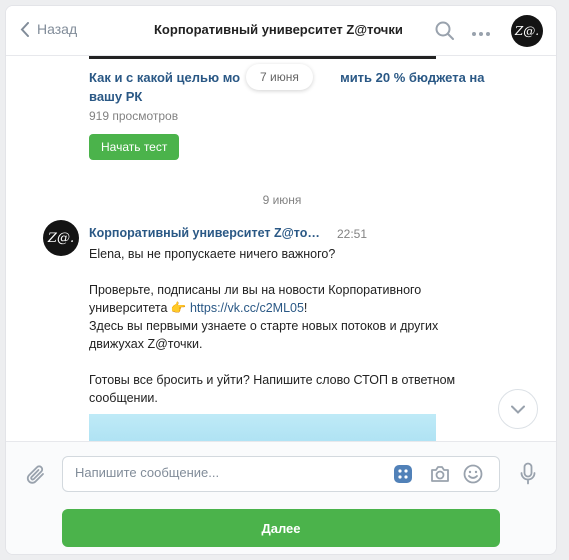 Image resolution: width=569 pixels, height=560 pixels. Describe the element at coordinates (247, 308) in the screenshot. I see `message-link: https://vk.cc/c2ML05` at that location.